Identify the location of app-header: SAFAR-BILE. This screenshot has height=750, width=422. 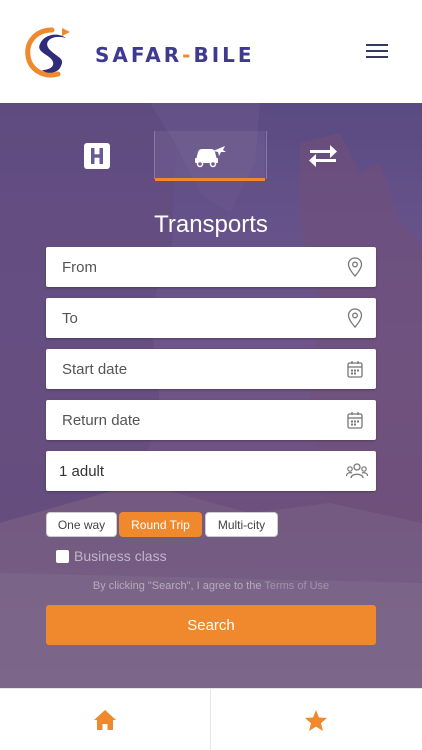
(211, 51).